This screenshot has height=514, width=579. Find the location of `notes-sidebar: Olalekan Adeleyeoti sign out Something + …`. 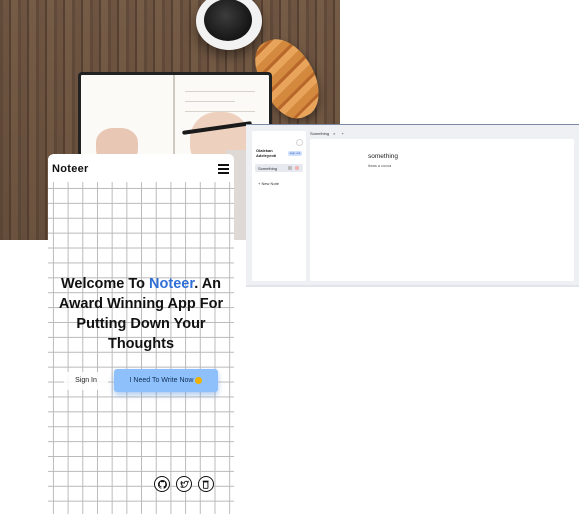

notes-sidebar: Olalekan Adeleyeoti sign out Something + … is located at coordinates (279, 206).